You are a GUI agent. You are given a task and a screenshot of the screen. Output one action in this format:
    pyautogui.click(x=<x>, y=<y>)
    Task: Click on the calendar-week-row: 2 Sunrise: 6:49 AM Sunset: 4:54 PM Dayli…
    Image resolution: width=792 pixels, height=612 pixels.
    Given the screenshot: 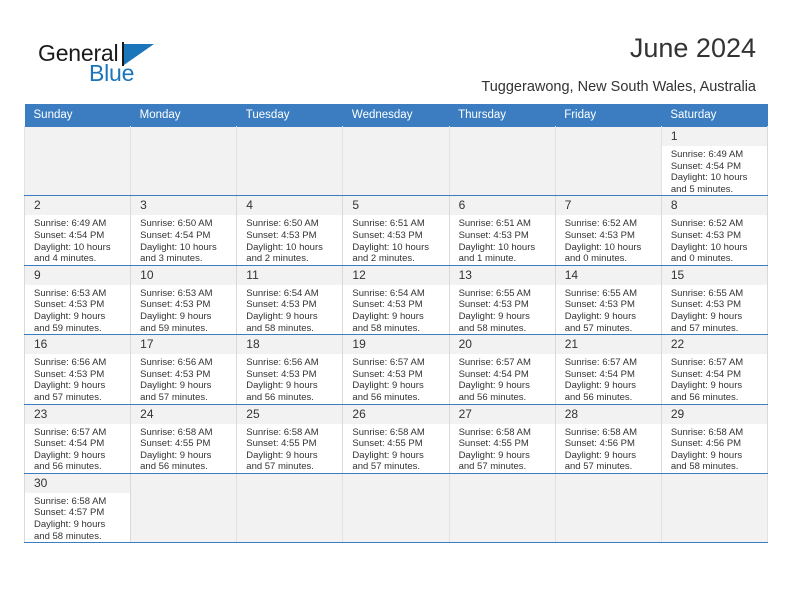 What is the action you would take?
    pyautogui.click(x=396, y=230)
    